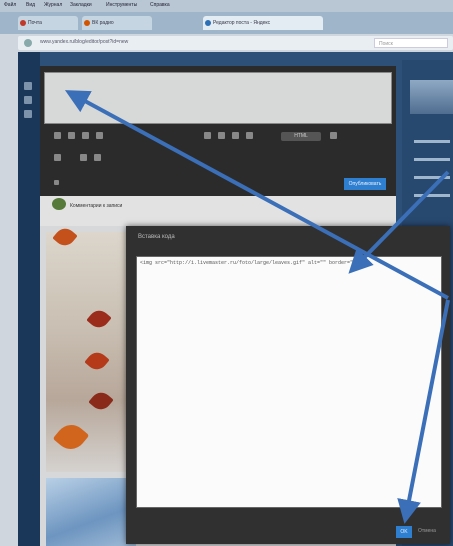  What do you see at coordinates (423, 411) in the screenshot?
I see `arrow-to-ok` at bounding box center [423, 411].